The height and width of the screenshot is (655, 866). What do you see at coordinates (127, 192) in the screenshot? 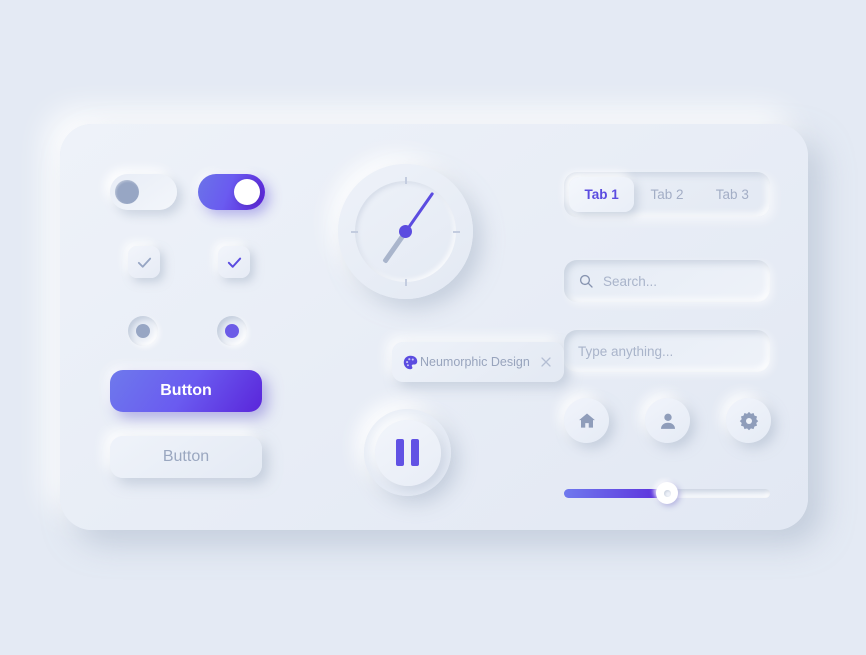
I see `toggle-knob-off` at bounding box center [127, 192].